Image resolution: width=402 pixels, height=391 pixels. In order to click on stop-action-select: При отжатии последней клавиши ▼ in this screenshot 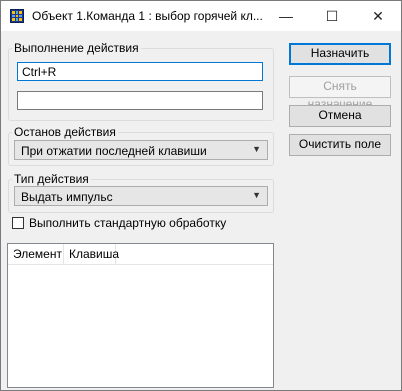, I will do `click(141, 150)`.